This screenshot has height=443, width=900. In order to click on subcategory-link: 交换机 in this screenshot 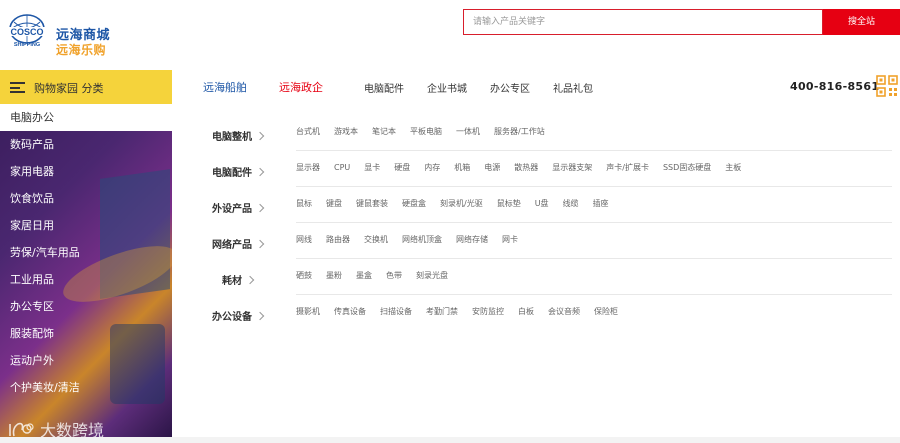, I will do `click(376, 246)`.